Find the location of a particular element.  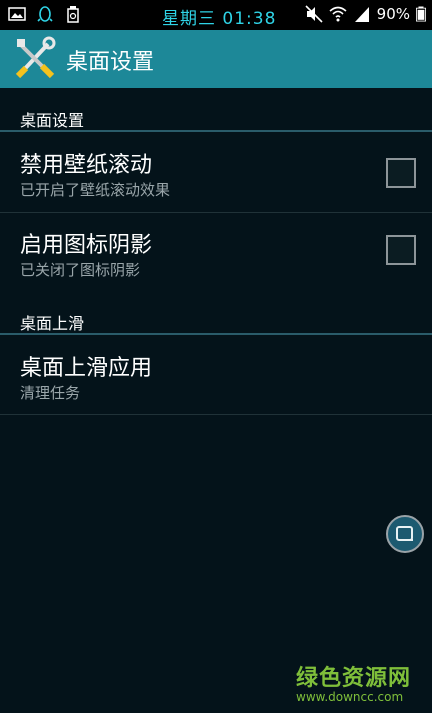

window-icon is located at coordinates (404, 533).